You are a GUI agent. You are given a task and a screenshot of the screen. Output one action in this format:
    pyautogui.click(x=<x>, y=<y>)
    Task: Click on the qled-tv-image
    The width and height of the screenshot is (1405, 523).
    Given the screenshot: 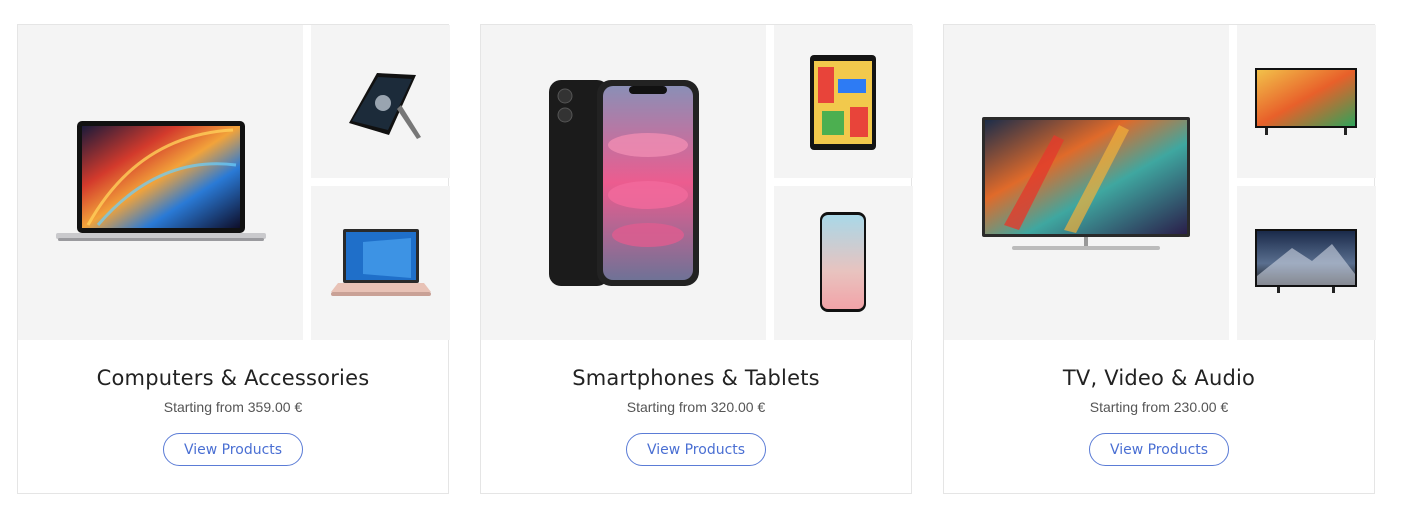 What is the action you would take?
    pyautogui.click(x=1086, y=182)
    